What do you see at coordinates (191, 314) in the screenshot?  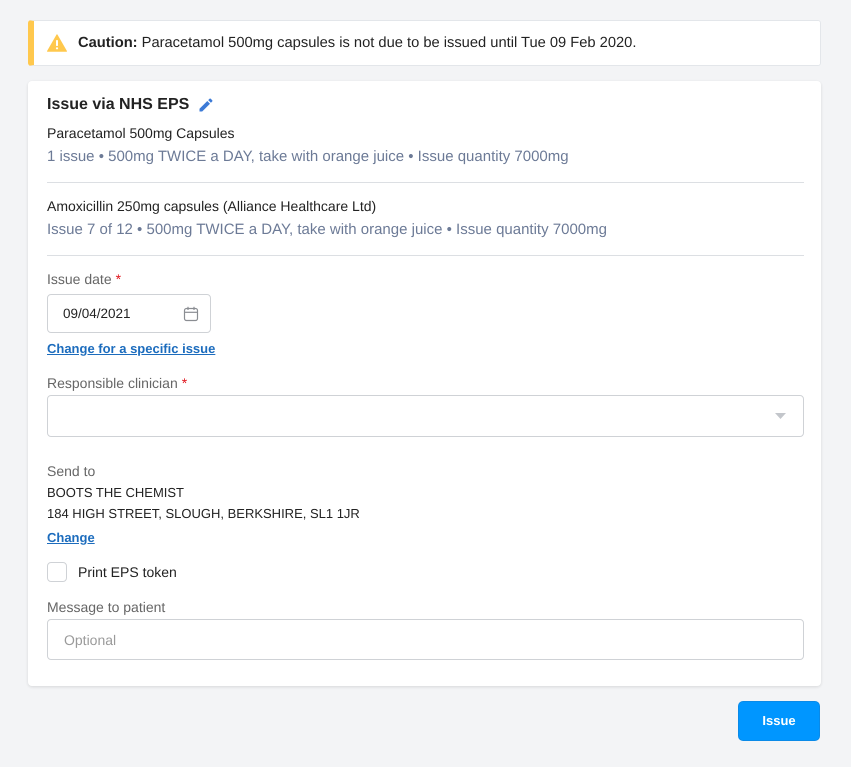 I see `calendar-icon` at bounding box center [191, 314].